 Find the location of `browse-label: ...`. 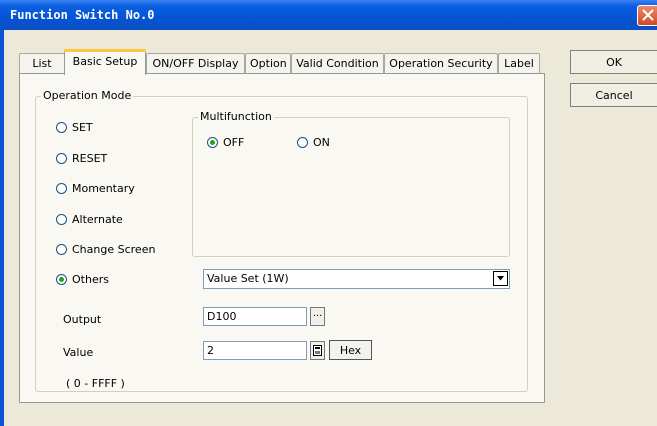

browse-label: ... is located at coordinates (317, 313).